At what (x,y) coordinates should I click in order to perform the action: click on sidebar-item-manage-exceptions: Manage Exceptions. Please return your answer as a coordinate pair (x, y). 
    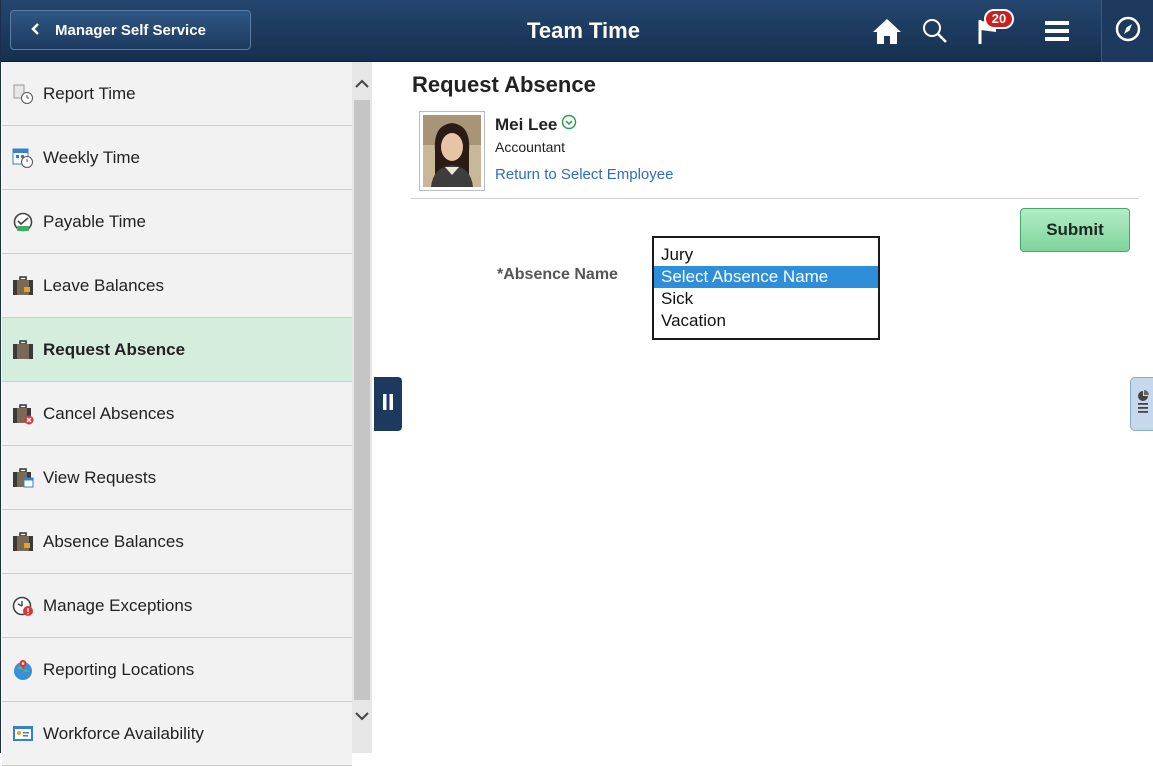
    Looking at the image, I should click on (177, 606).